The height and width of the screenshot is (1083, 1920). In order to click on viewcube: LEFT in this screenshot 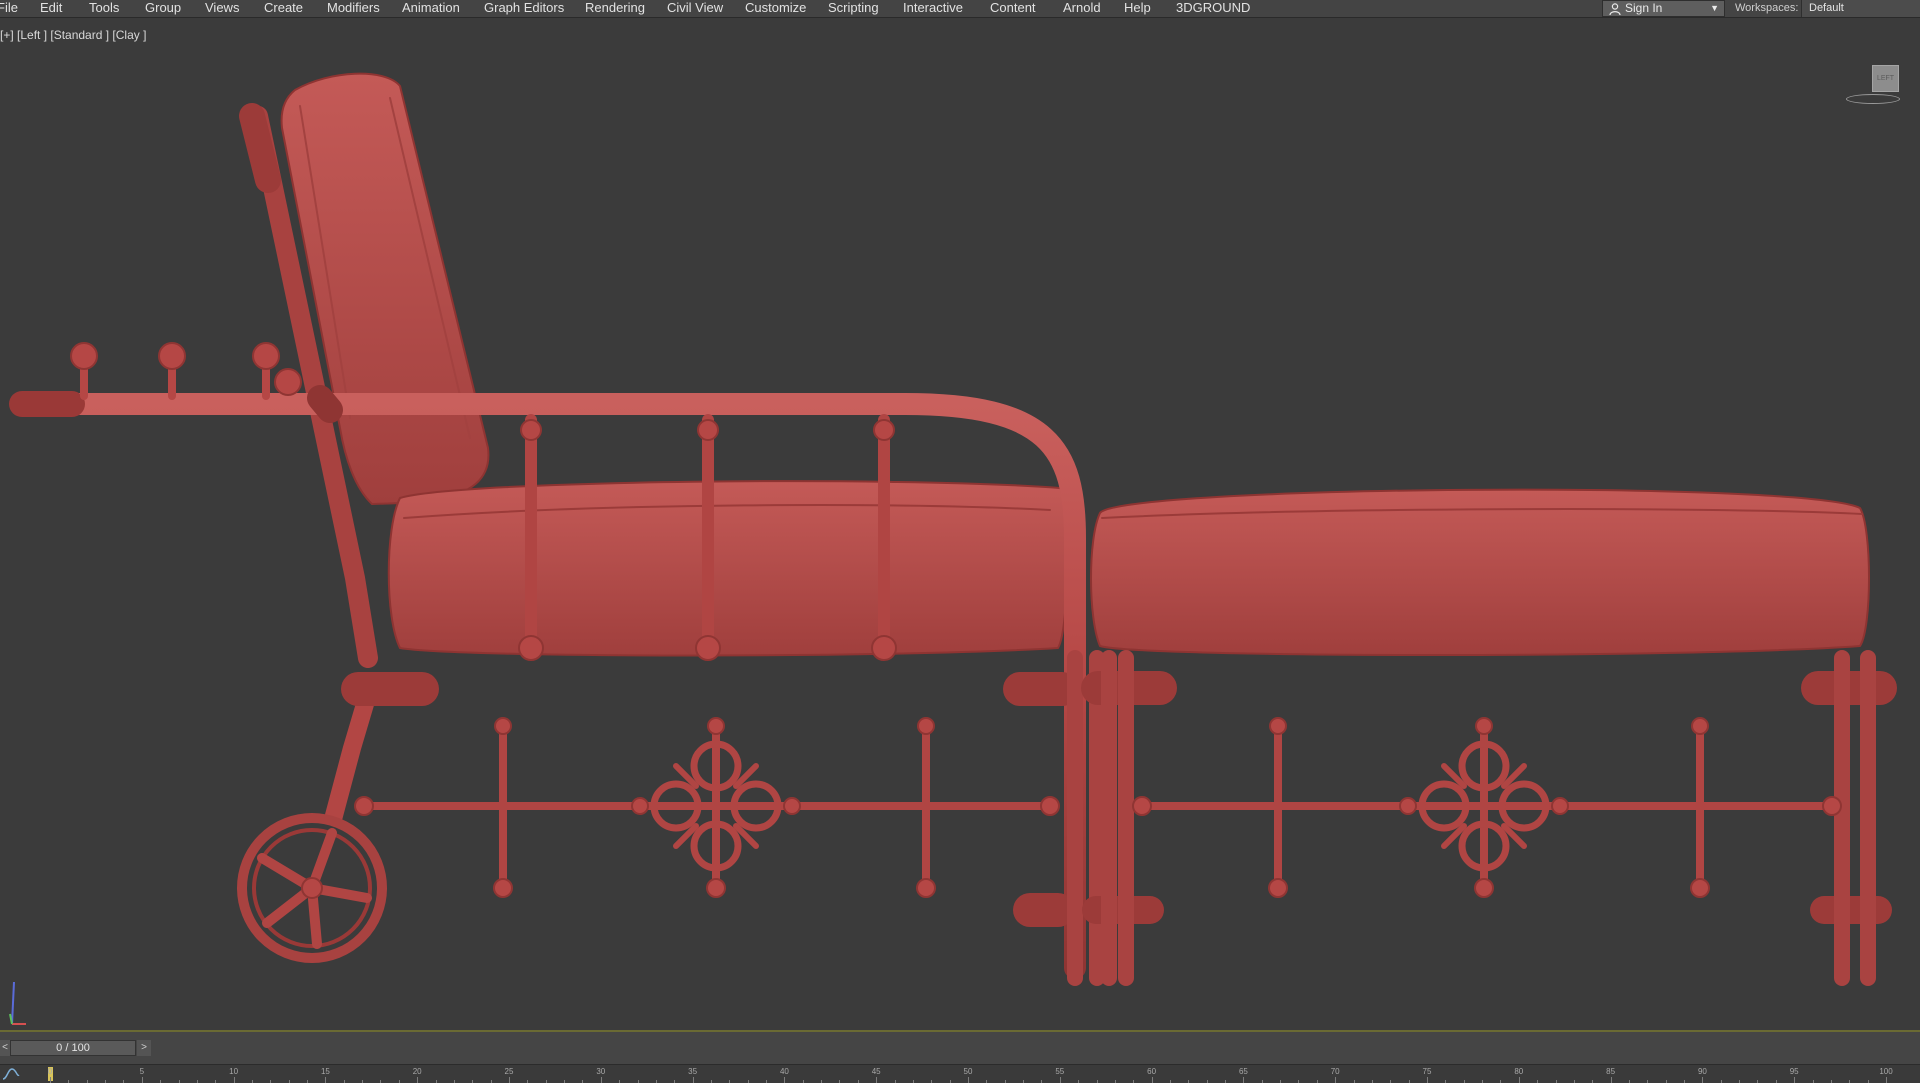, I will do `click(1873, 89)`.